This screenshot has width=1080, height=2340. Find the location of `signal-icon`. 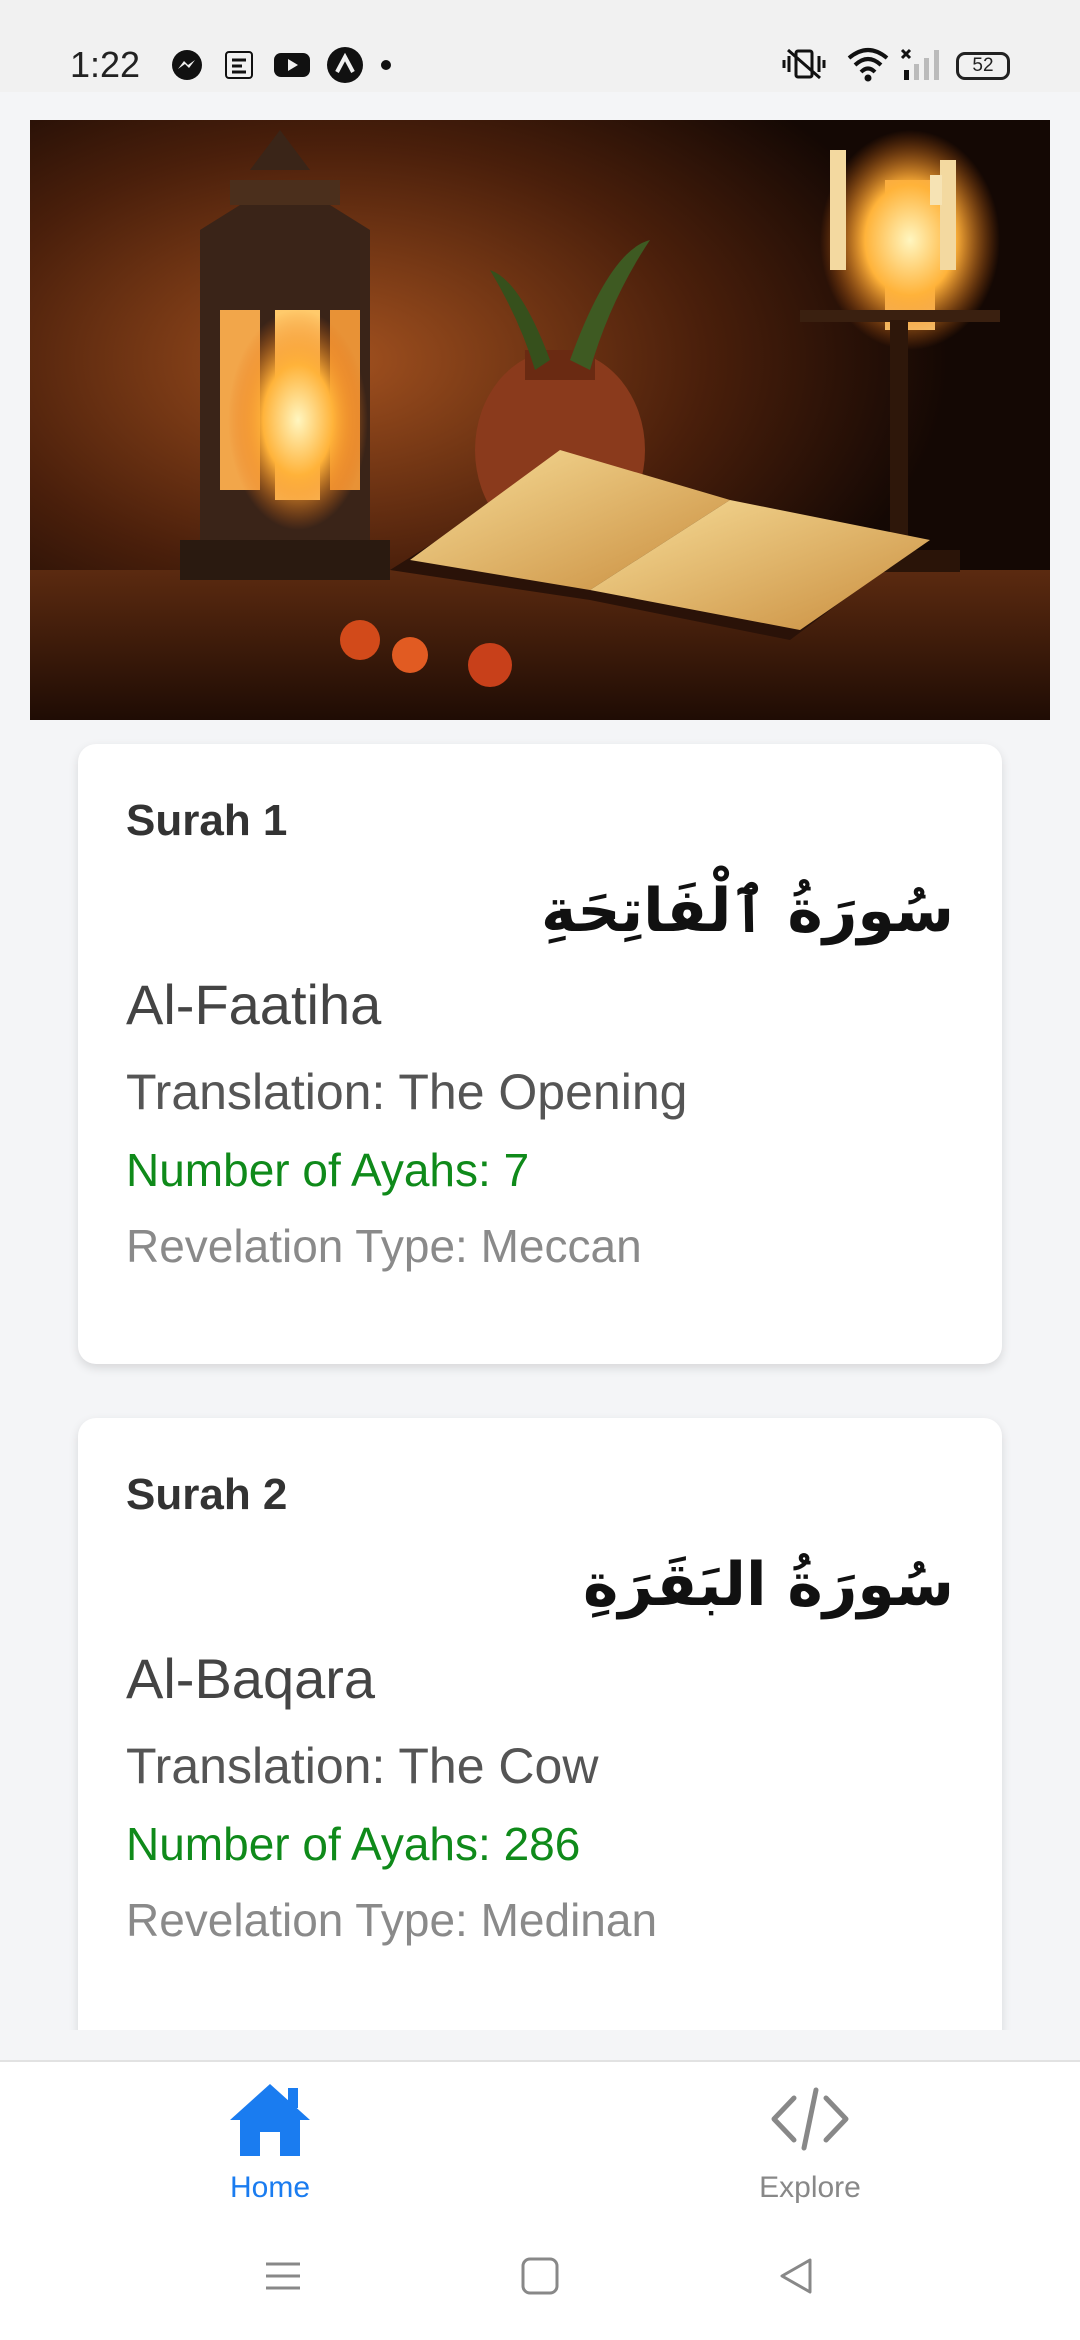

signal-icon is located at coordinates (919, 64).